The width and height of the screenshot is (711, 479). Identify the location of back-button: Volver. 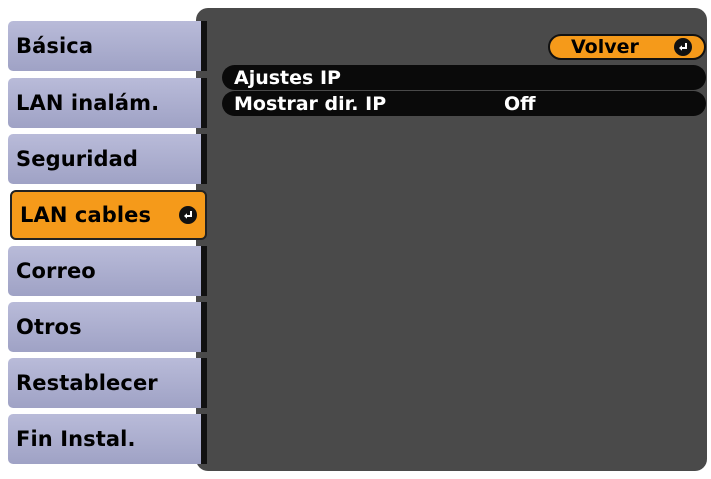
(627, 47).